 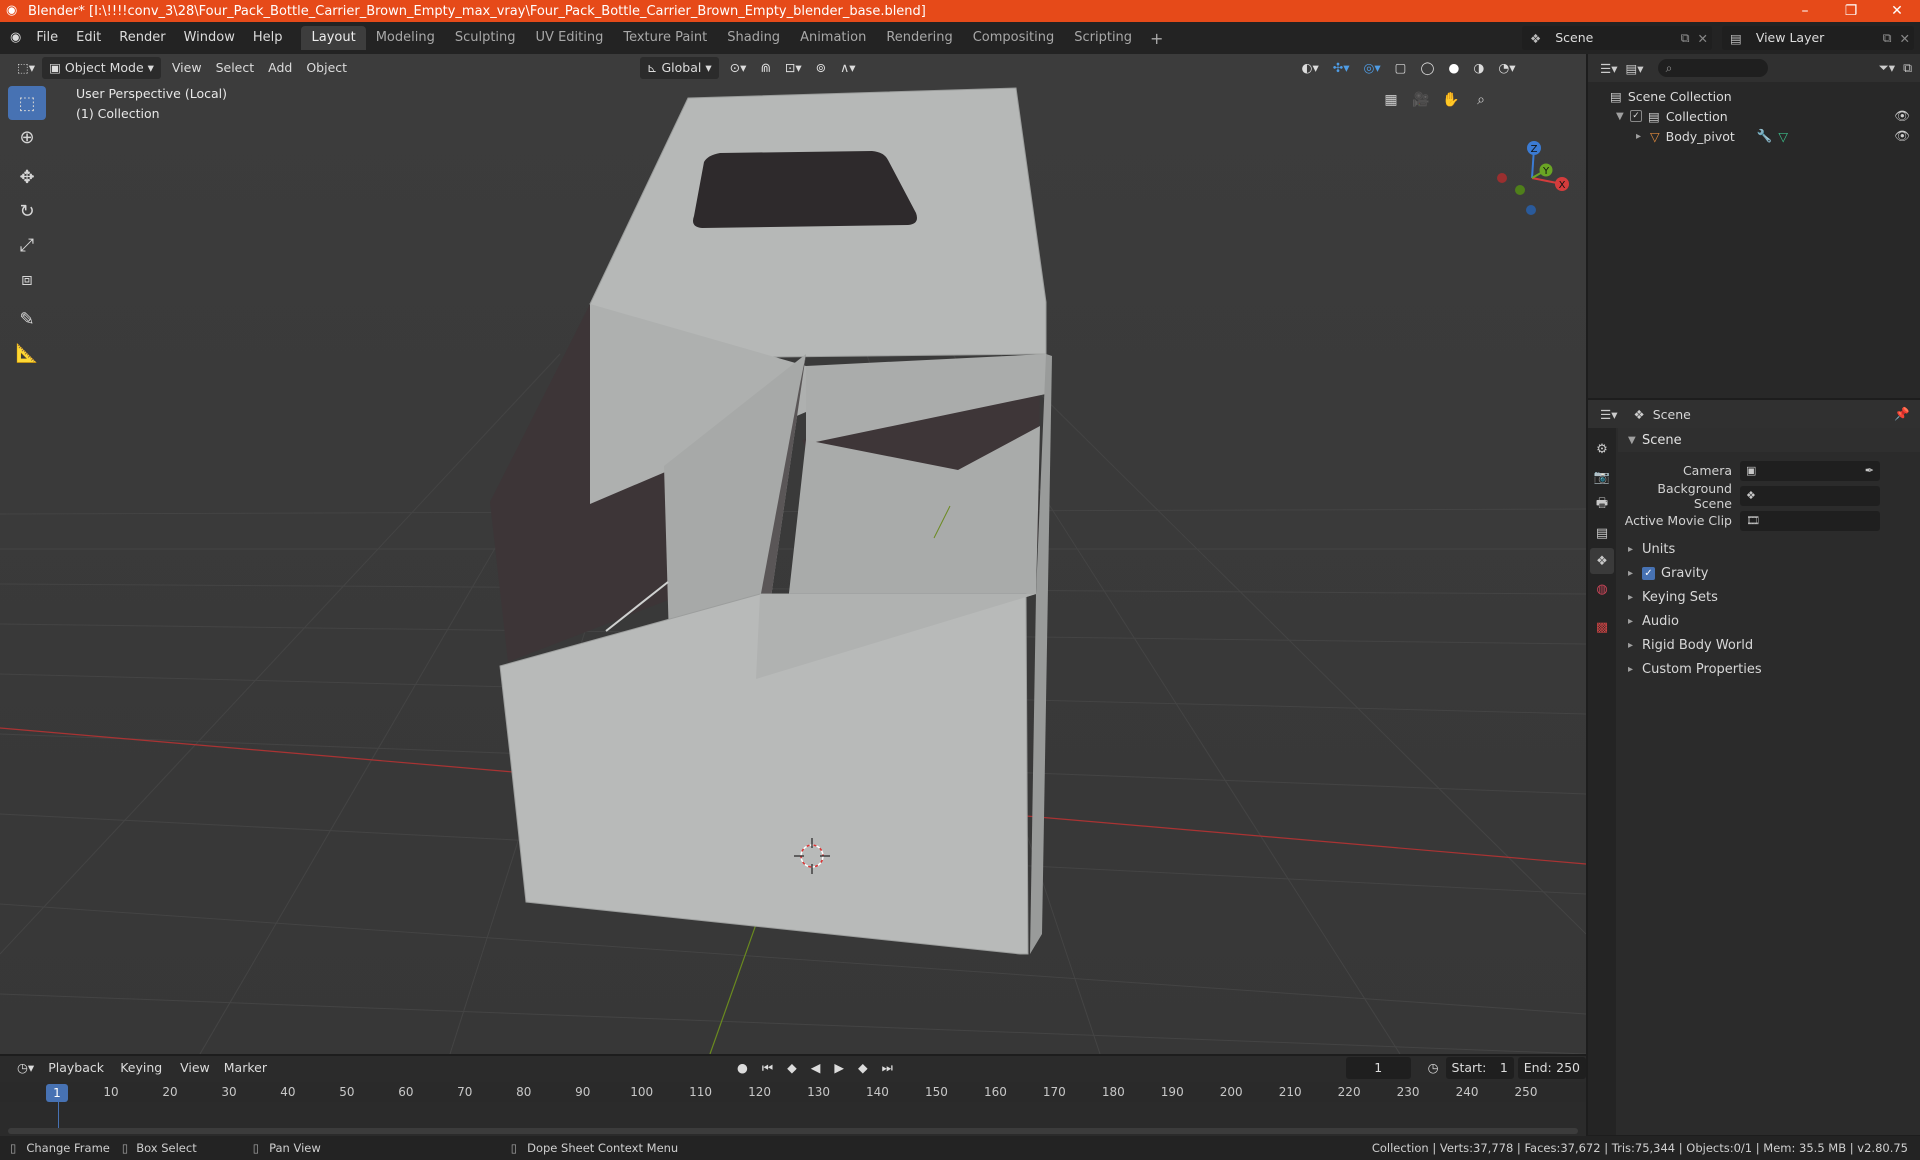 I want to click on remove-view-layer-icon: ✕, so click(x=1905, y=38).